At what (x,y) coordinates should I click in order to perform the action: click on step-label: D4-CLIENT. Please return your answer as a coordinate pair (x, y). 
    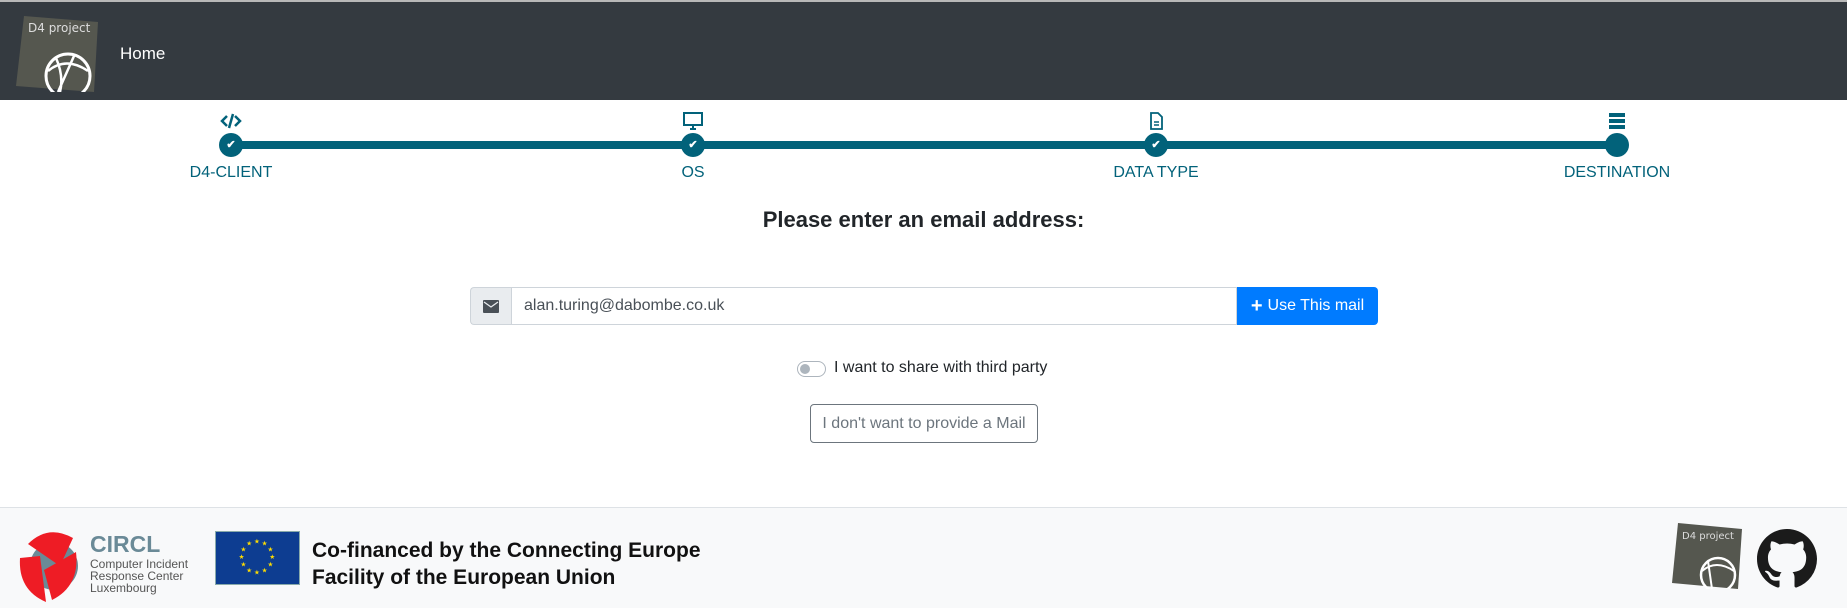
    Looking at the image, I should click on (231, 172).